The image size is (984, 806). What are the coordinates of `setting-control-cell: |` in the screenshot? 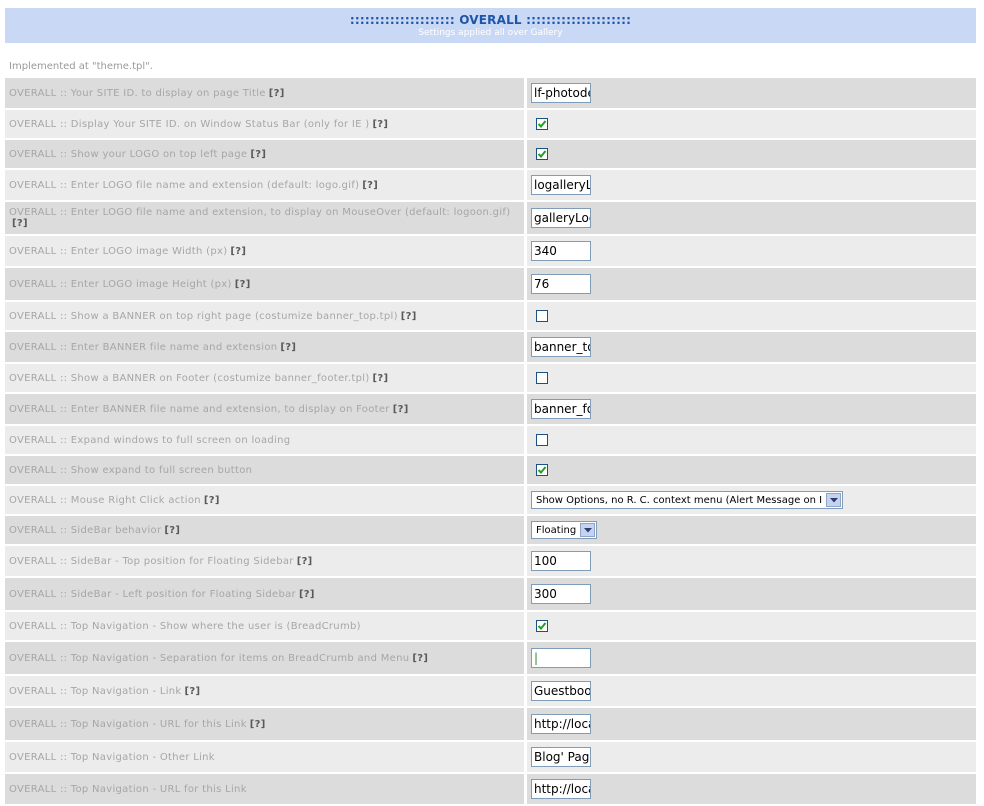 It's located at (751, 658).